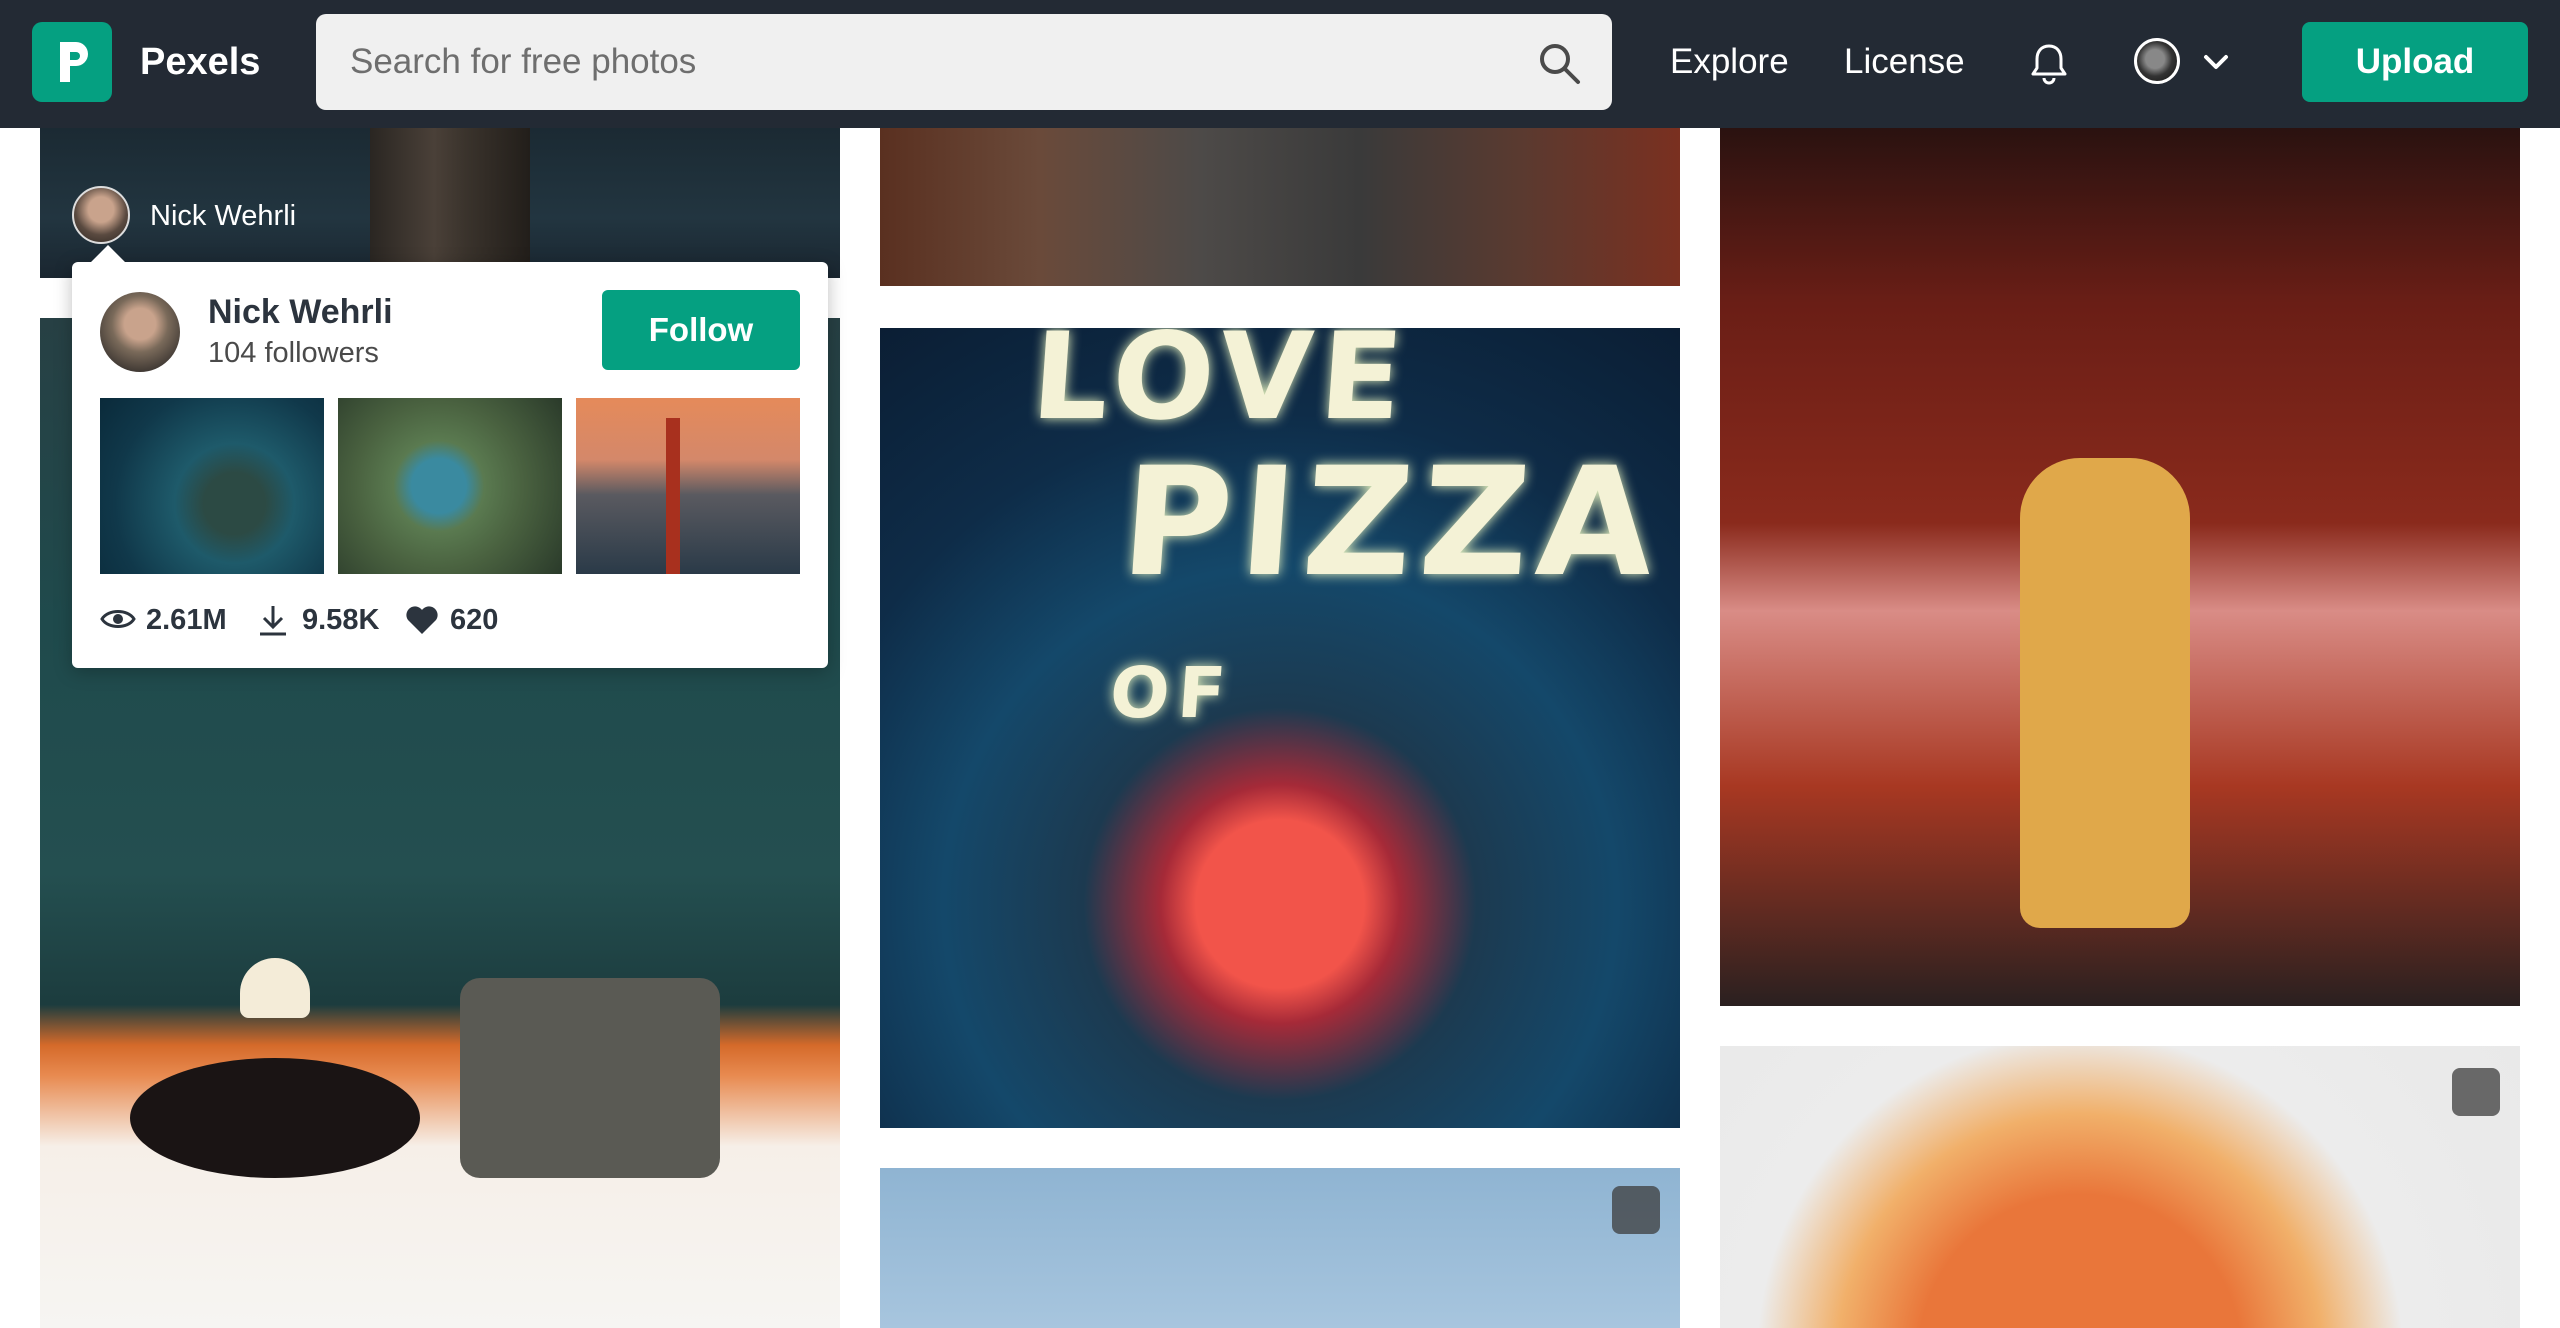 The height and width of the screenshot is (1328, 2560). I want to click on bridge-shape, so click(450, 203).